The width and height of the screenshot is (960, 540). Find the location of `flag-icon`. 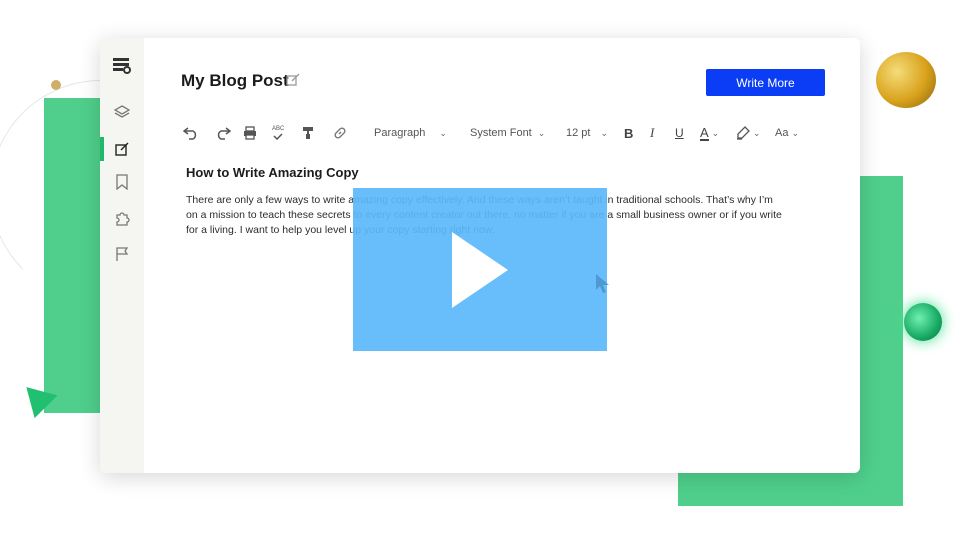

flag-icon is located at coordinates (122, 254).